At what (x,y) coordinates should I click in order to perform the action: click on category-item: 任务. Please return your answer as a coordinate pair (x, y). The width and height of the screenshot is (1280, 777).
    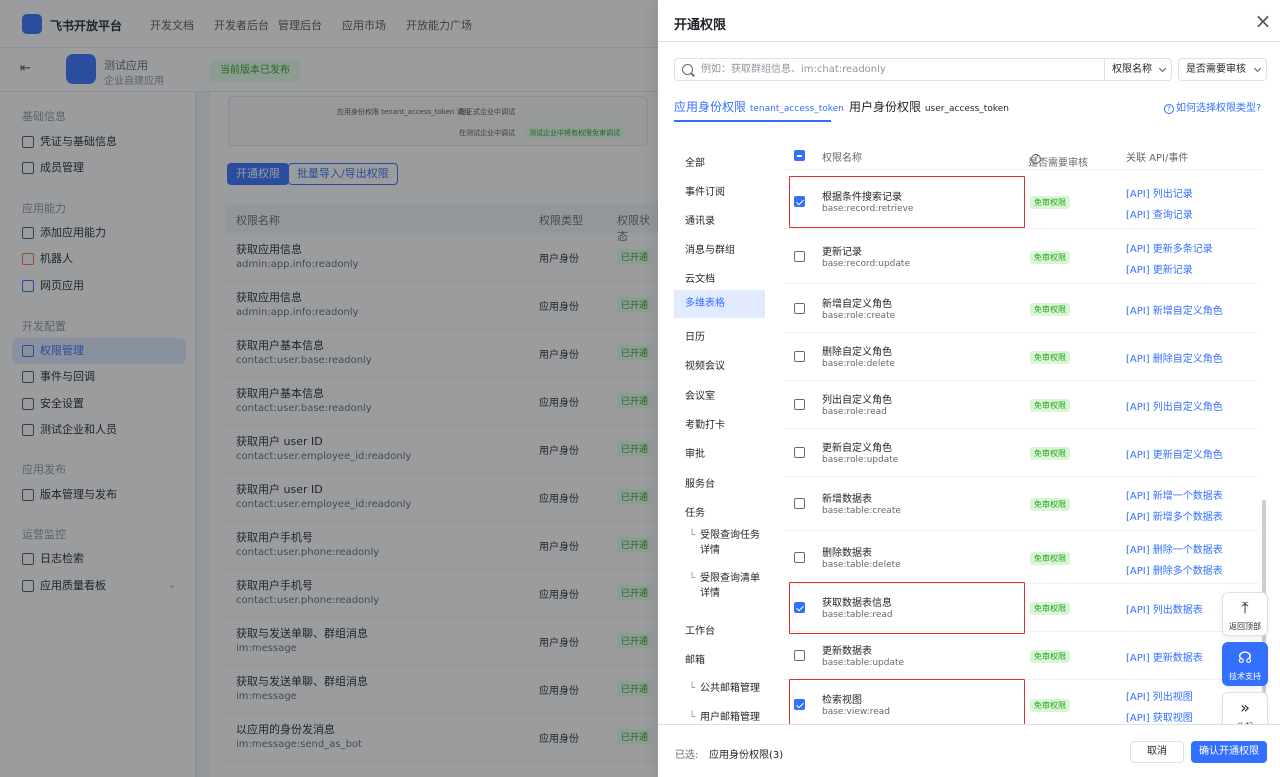
    Looking at the image, I should click on (719, 511).